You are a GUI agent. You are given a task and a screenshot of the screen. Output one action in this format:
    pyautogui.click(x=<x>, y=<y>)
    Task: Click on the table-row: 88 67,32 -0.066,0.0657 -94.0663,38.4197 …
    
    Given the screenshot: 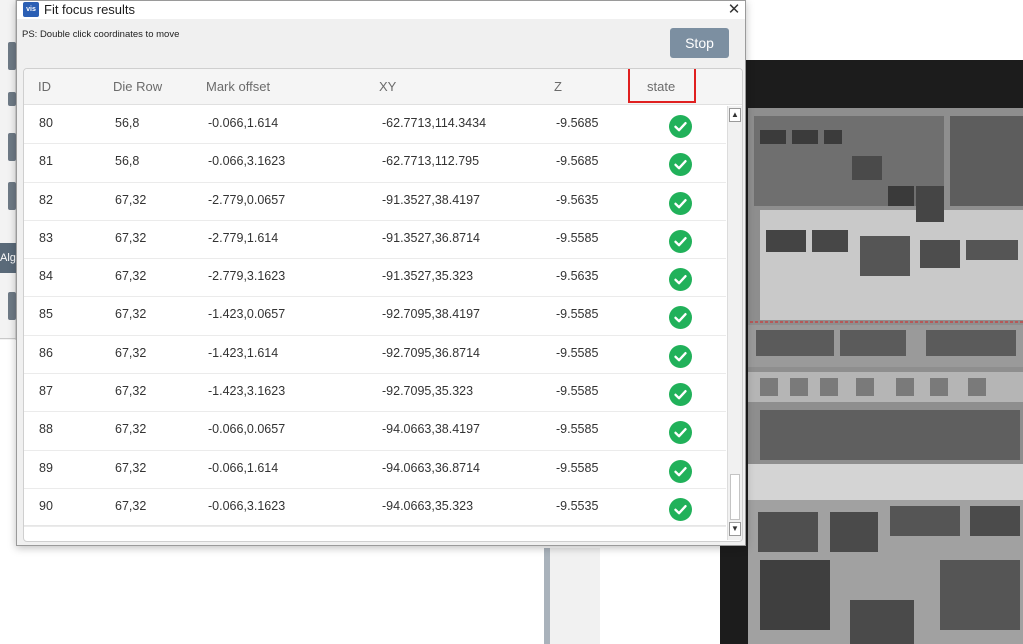 What is the action you would take?
    pyautogui.click(x=375, y=431)
    